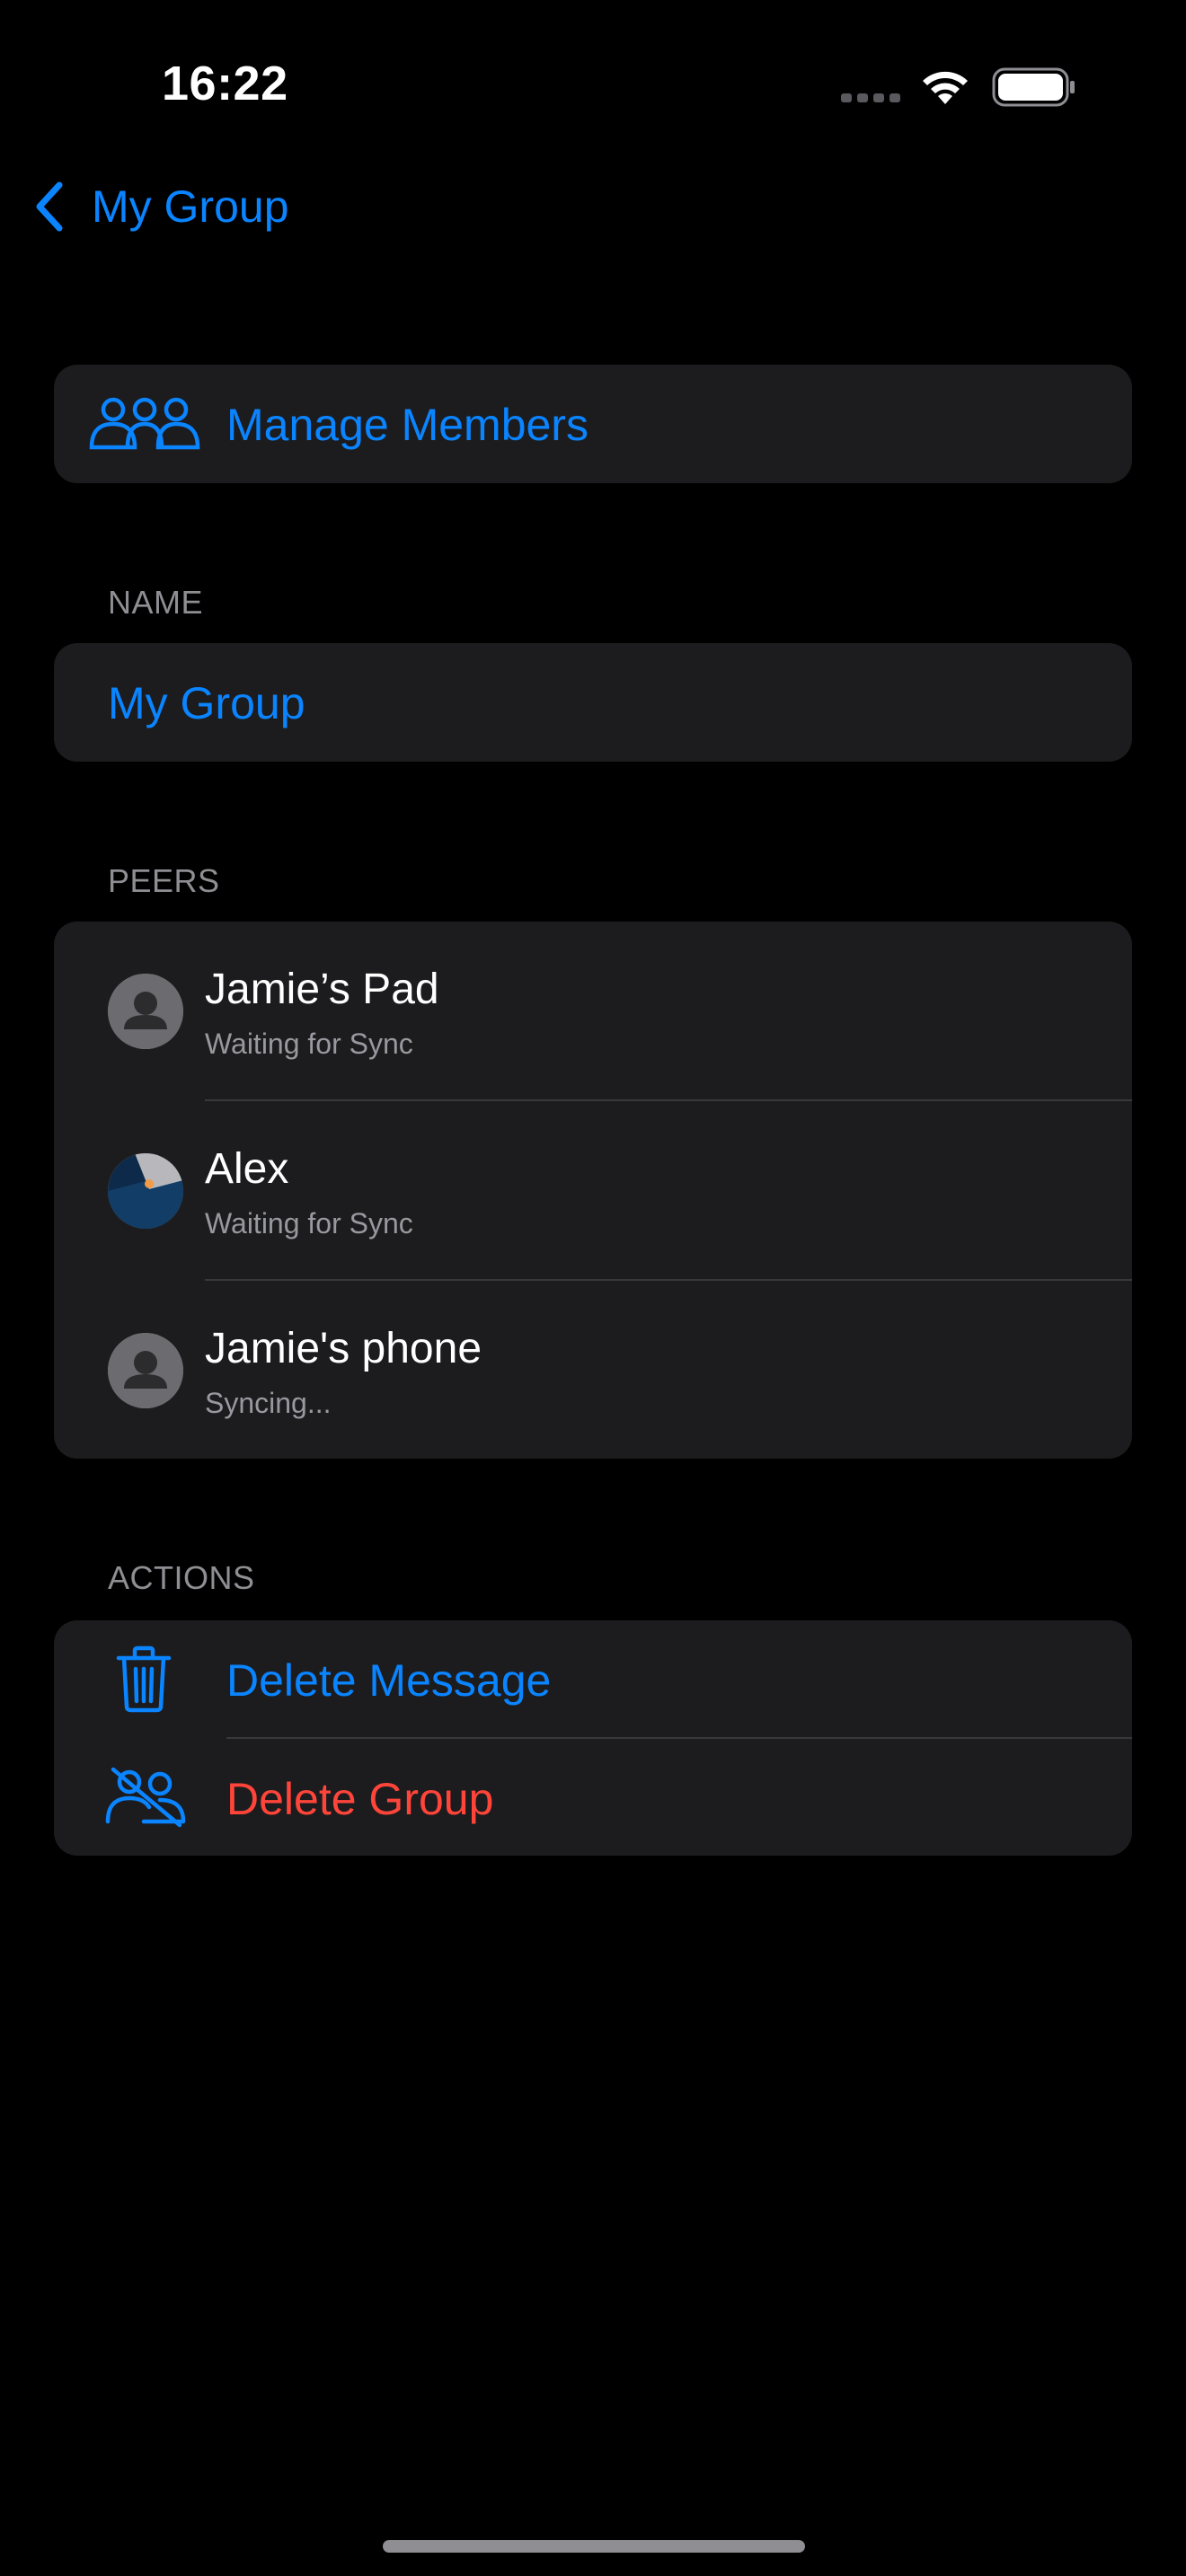 The width and height of the screenshot is (1186, 2576). What do you see at coordinates (164, 880) in the screenshot?
I see `peers-section-header: PEERS` at bounding box center [164, 880].